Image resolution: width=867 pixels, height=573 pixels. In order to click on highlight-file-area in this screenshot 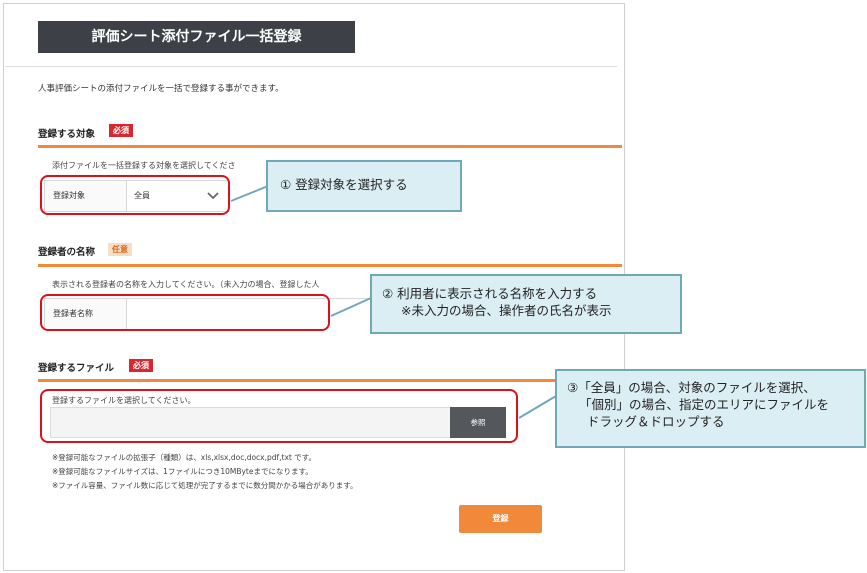, I will do `click(279, 416)`.